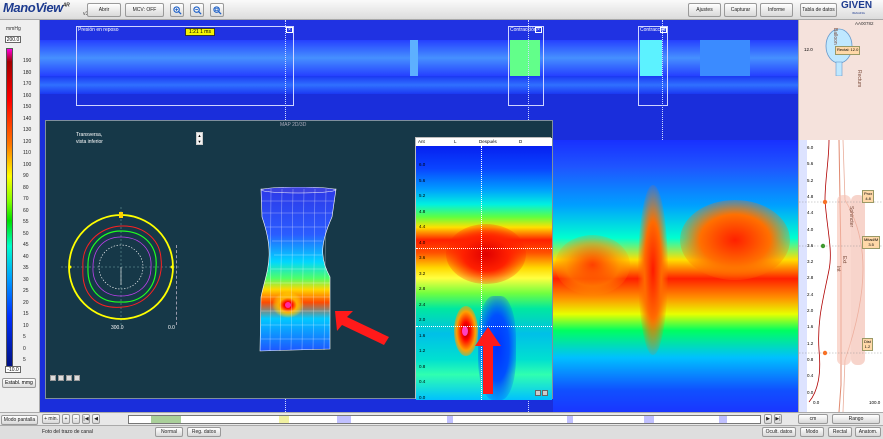 This screenshot has height=439, width=883. Describe the element at coordinates (19, 420) in the screenshot. I see `screen-mode-button: Modo pantalla` at that location.